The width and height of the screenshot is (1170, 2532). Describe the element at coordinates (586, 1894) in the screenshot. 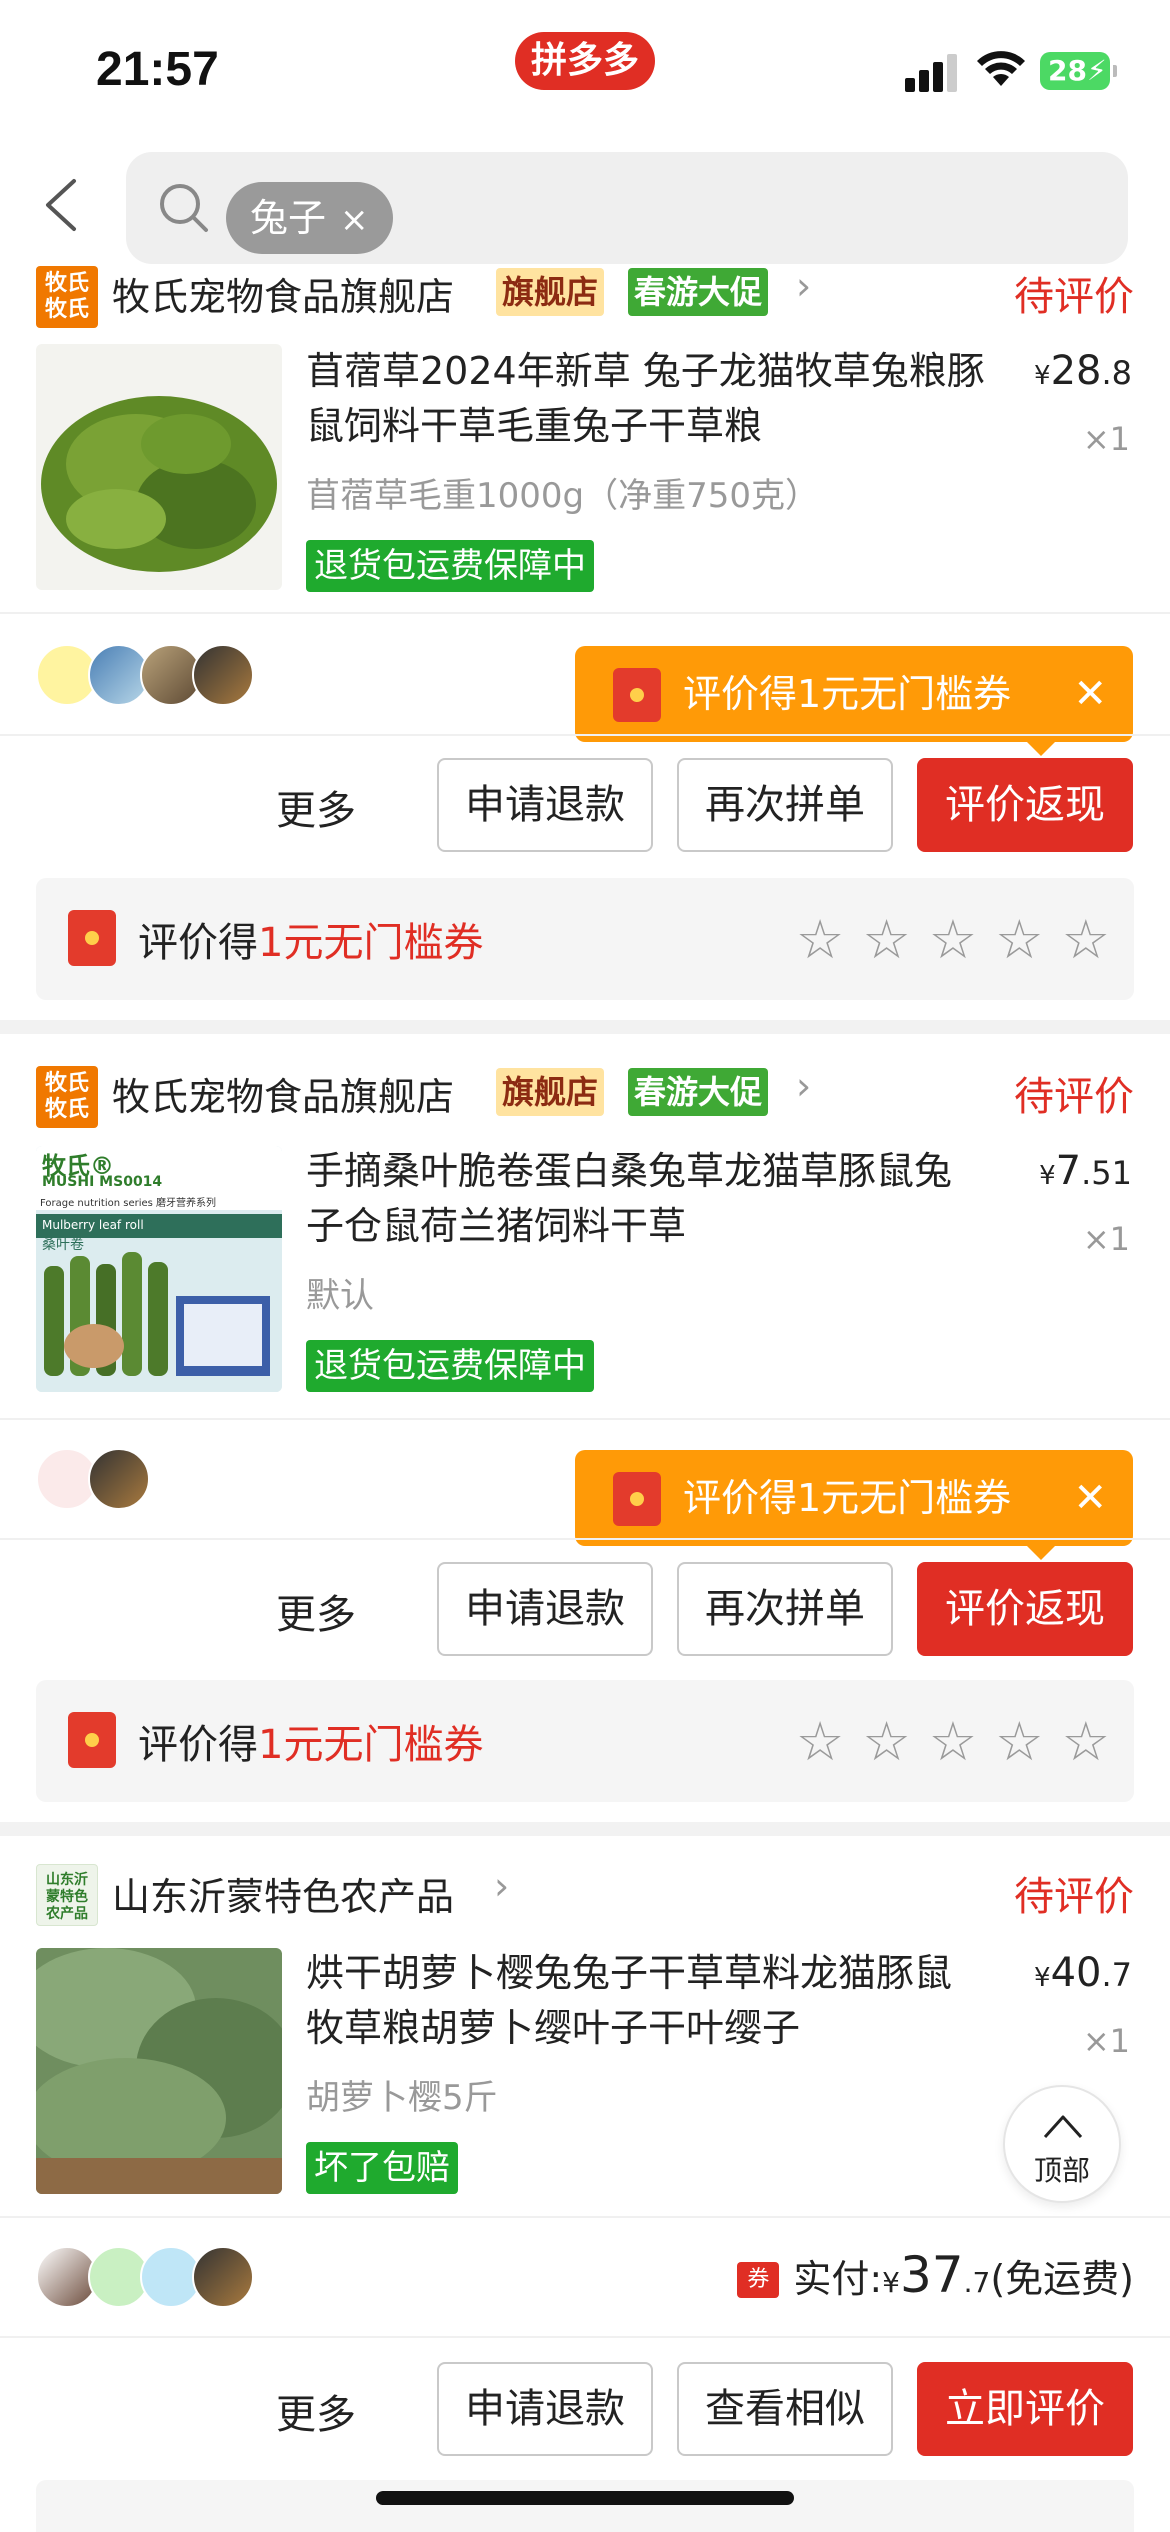

I see `shop-row: 山东沂 蒙特色 农产品 山东沂蒙特色农产品 ›` at that location.